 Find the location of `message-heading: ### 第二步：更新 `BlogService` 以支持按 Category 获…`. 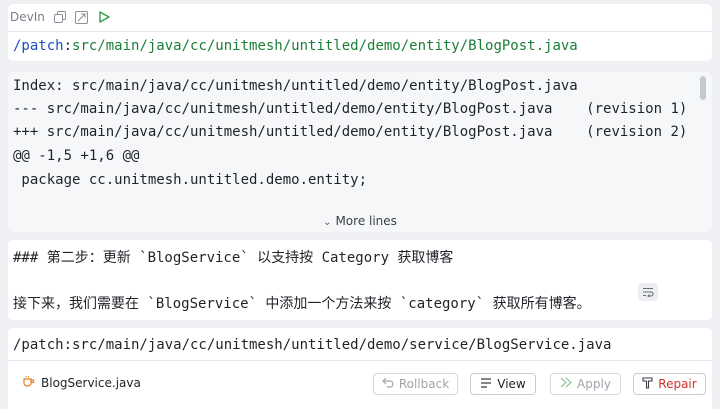

message-heading: ### 第二步：更新 `BlogService` 以支持按 Category 获… is located at coordinates (233, 258).